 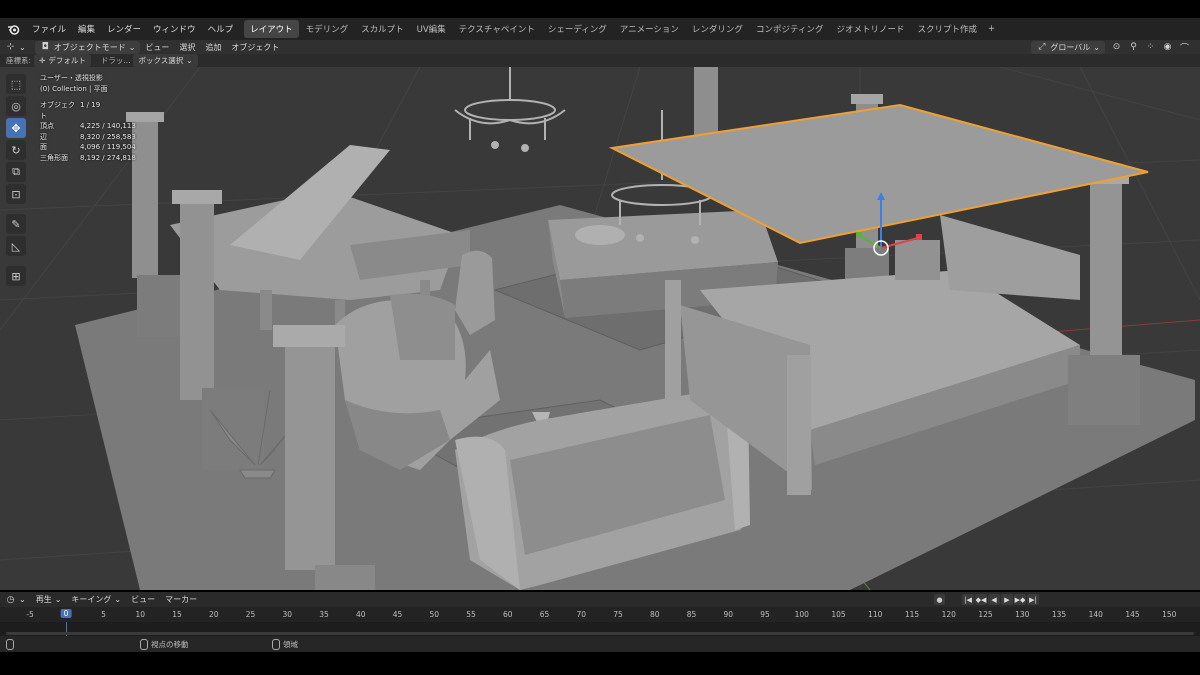 I want to click on jump-end-button: ▶|, so click(x=1033, y=599).